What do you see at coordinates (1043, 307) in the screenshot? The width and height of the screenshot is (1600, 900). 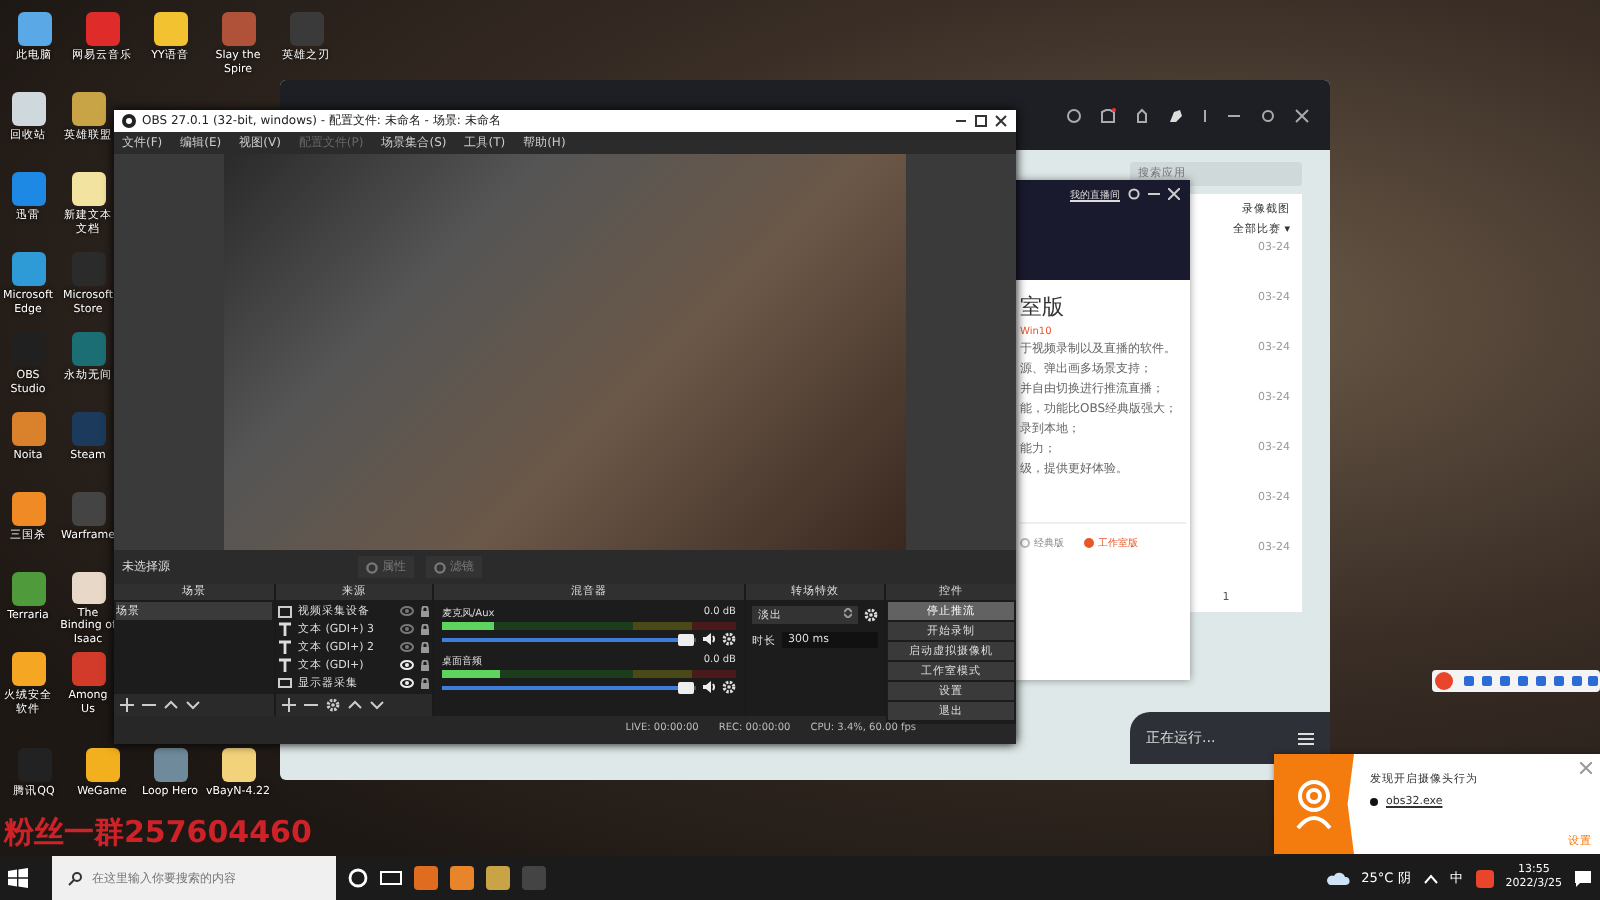 I see `edition-heading: 室版` at bounding box center [1043, 307].